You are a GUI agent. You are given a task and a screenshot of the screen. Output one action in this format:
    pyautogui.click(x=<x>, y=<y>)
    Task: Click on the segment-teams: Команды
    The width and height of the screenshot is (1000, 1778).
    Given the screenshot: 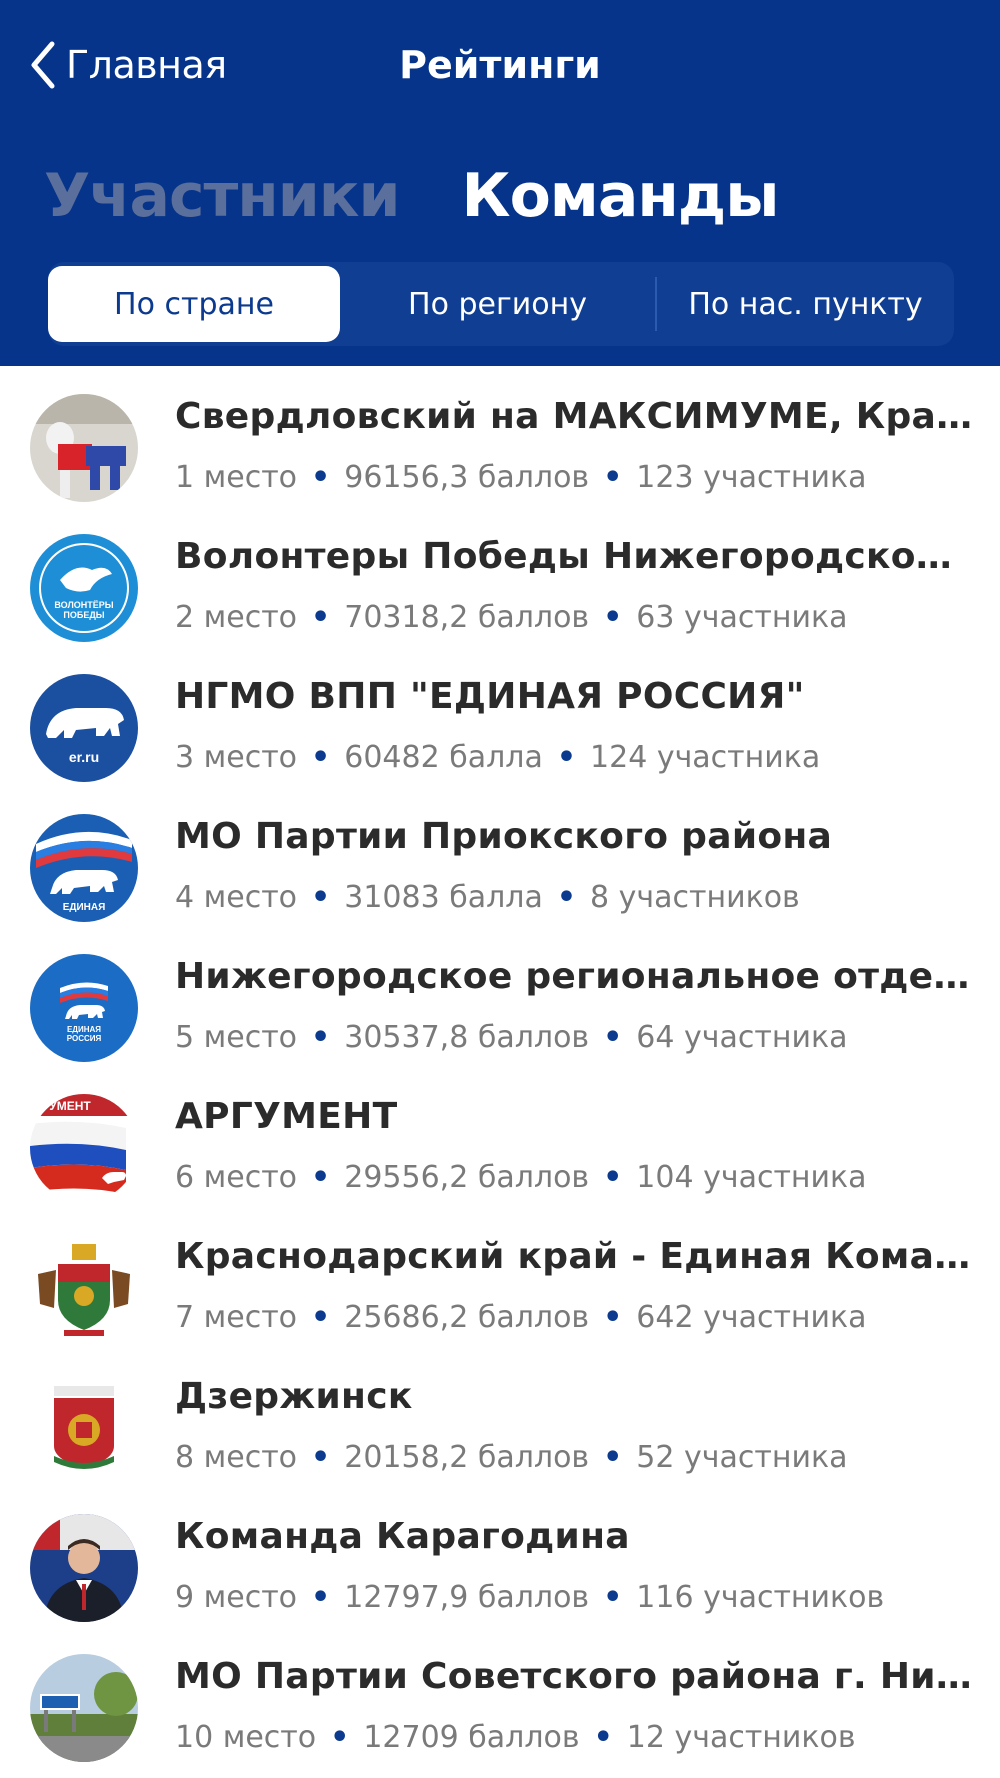 What is the action you would take?
    pyautogui.click(x=621, y=196)
    